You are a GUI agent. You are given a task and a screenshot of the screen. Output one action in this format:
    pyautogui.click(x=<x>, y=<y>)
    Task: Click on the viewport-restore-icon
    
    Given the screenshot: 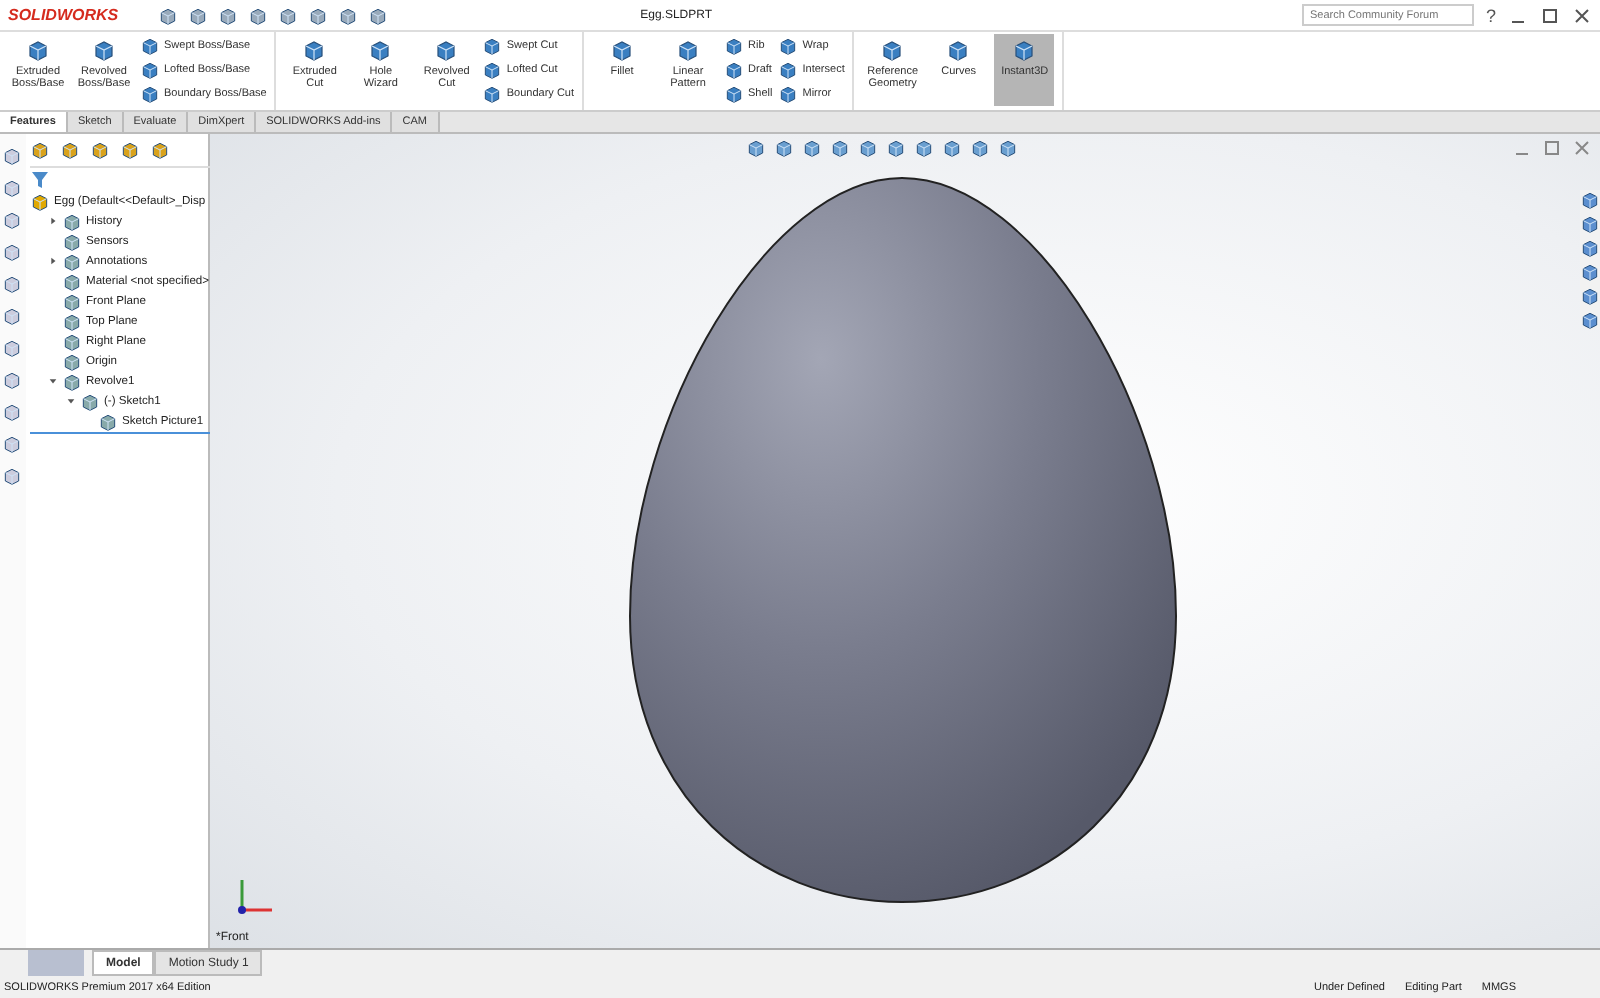 What is the action you would take?
    pyautogui.click(x=1552, y=148)
    